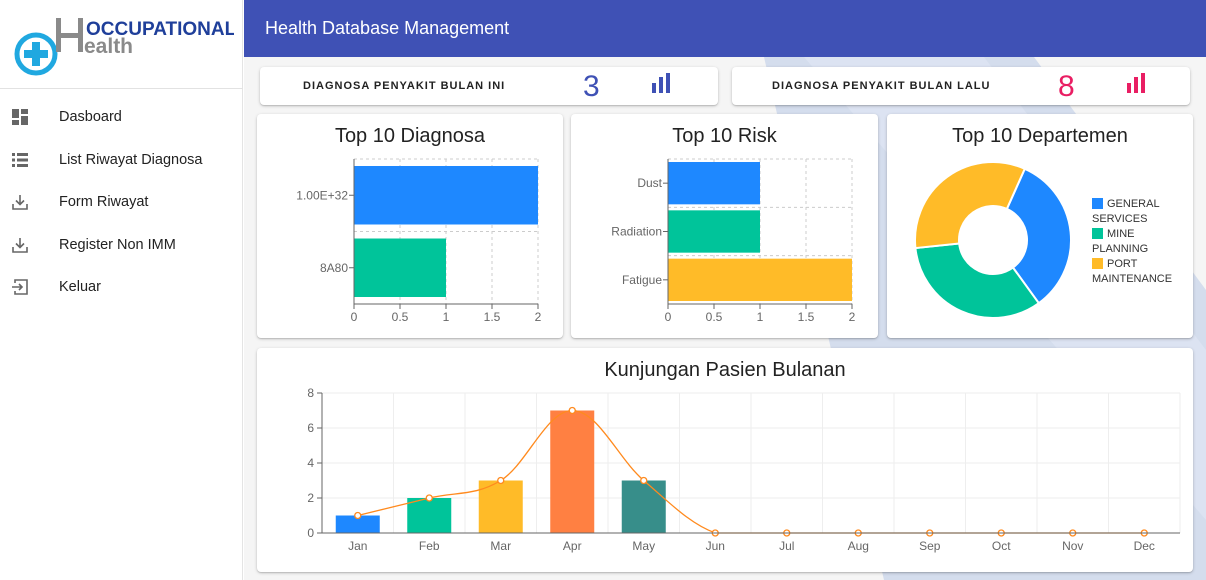  I want to click on x-tick-label: May, so click(643, 546).